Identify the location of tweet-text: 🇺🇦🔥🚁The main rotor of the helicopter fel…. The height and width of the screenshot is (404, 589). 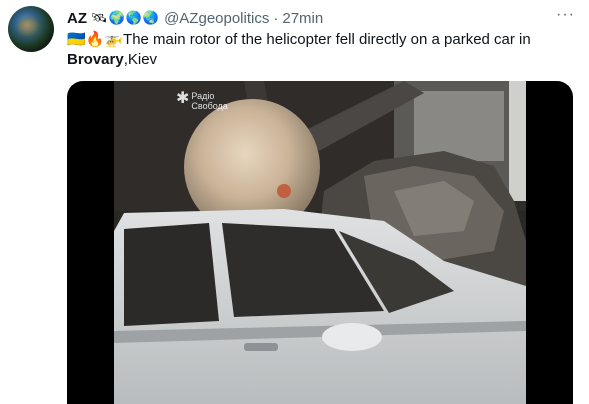
(317, 50).